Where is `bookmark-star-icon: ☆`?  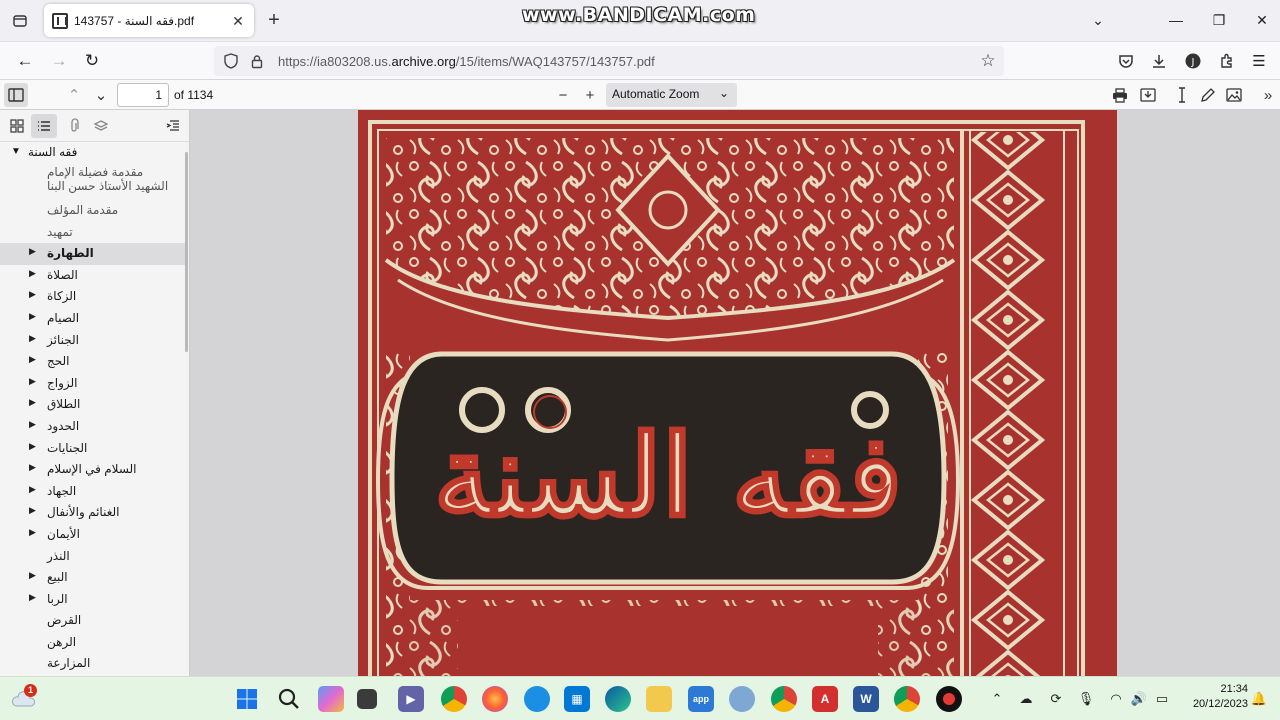 bookmark-star-icon: ☆ is located at coordinates (988, 61).